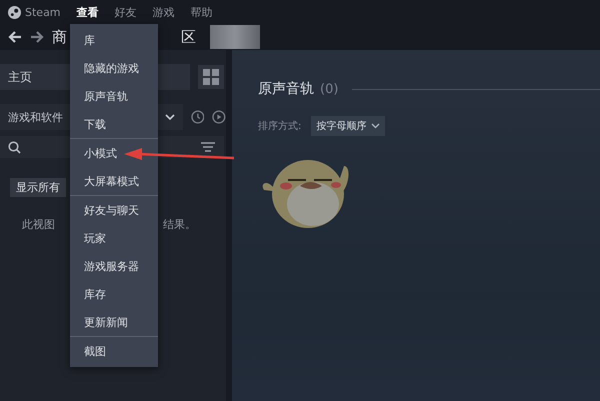 The width and height of the screenshot is (600, 401). I want to click on item-count: (0), so click(329, 89).